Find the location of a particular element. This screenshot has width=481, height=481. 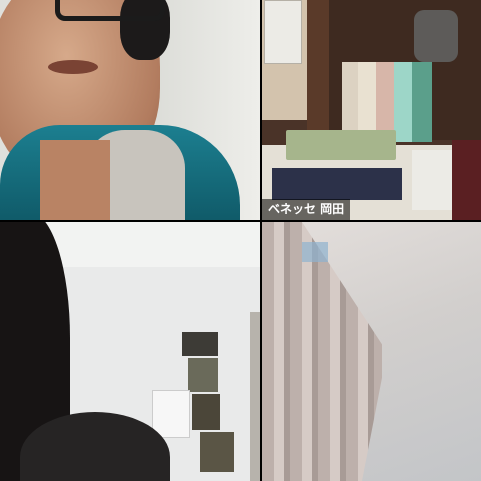

glasses-icon is located at coordinates (110, 10).